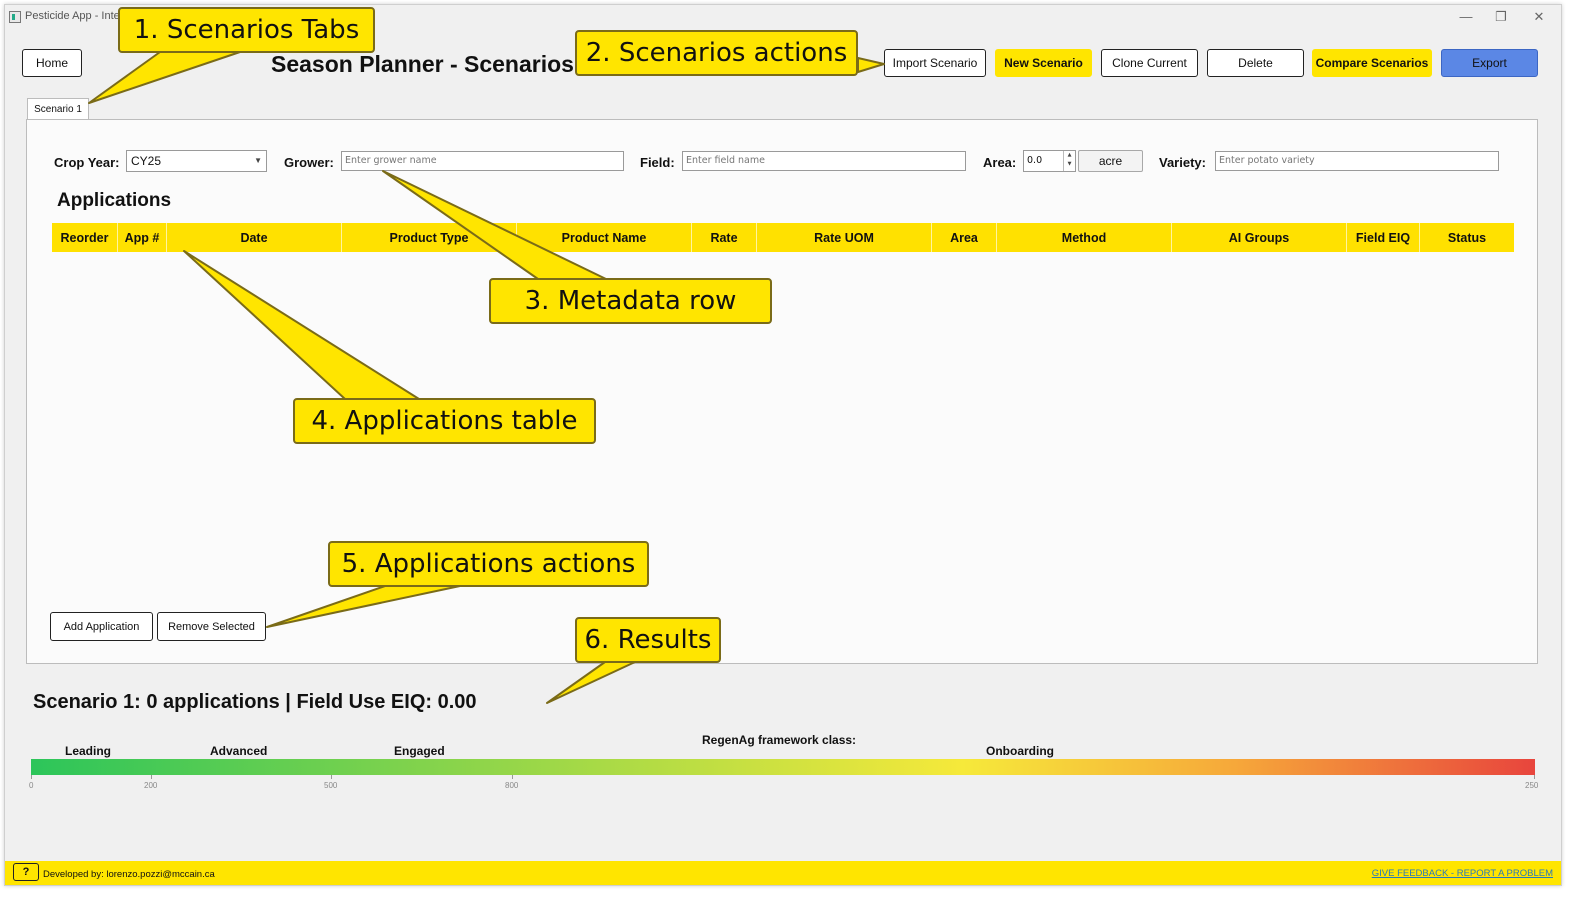 The image size is (1587, 899). I want to click on tick-label: 0, so click(31, 785).